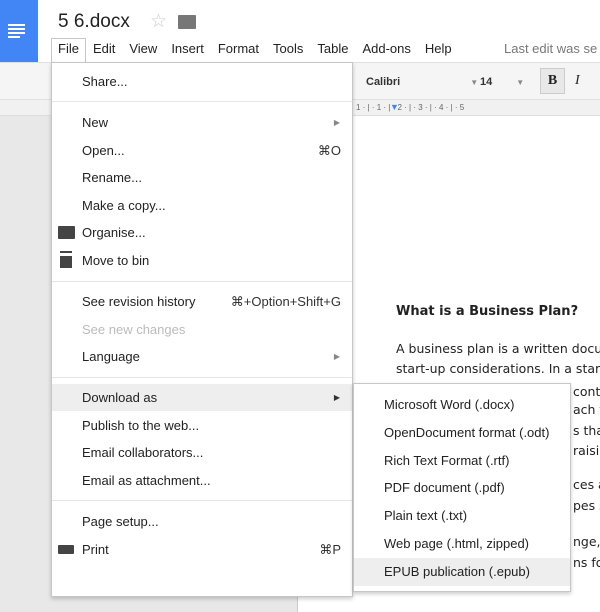  Describe the element at coordinates (111, 356) in the screenshot. I see `label: Language` at that location.